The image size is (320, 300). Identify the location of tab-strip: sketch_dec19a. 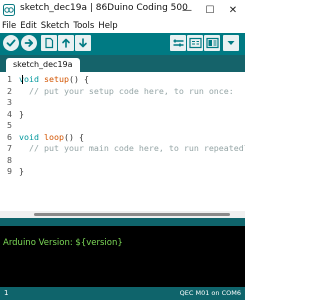
(122, 63).